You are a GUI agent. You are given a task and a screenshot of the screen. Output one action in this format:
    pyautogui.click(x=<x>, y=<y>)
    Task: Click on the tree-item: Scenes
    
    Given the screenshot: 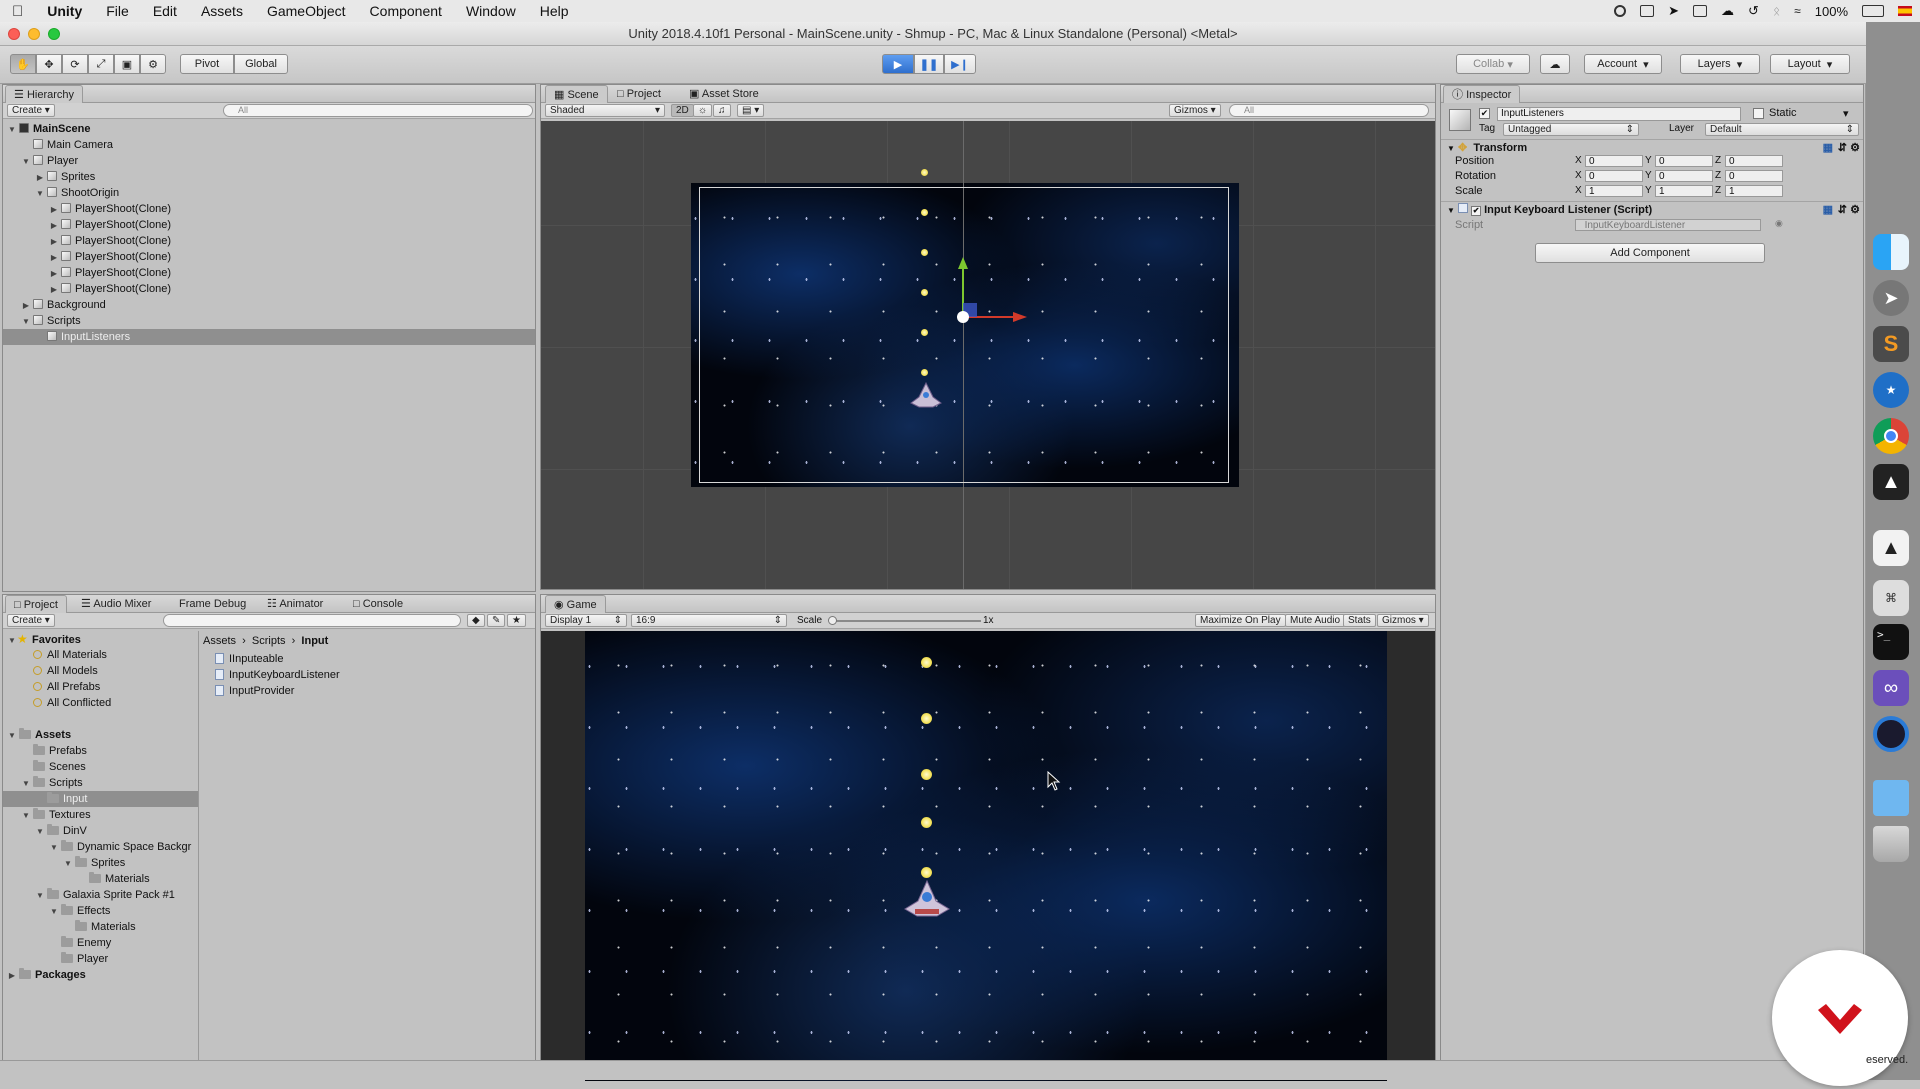 What is the action you would take?
    pyautogui.click(x=100, y=767)
    